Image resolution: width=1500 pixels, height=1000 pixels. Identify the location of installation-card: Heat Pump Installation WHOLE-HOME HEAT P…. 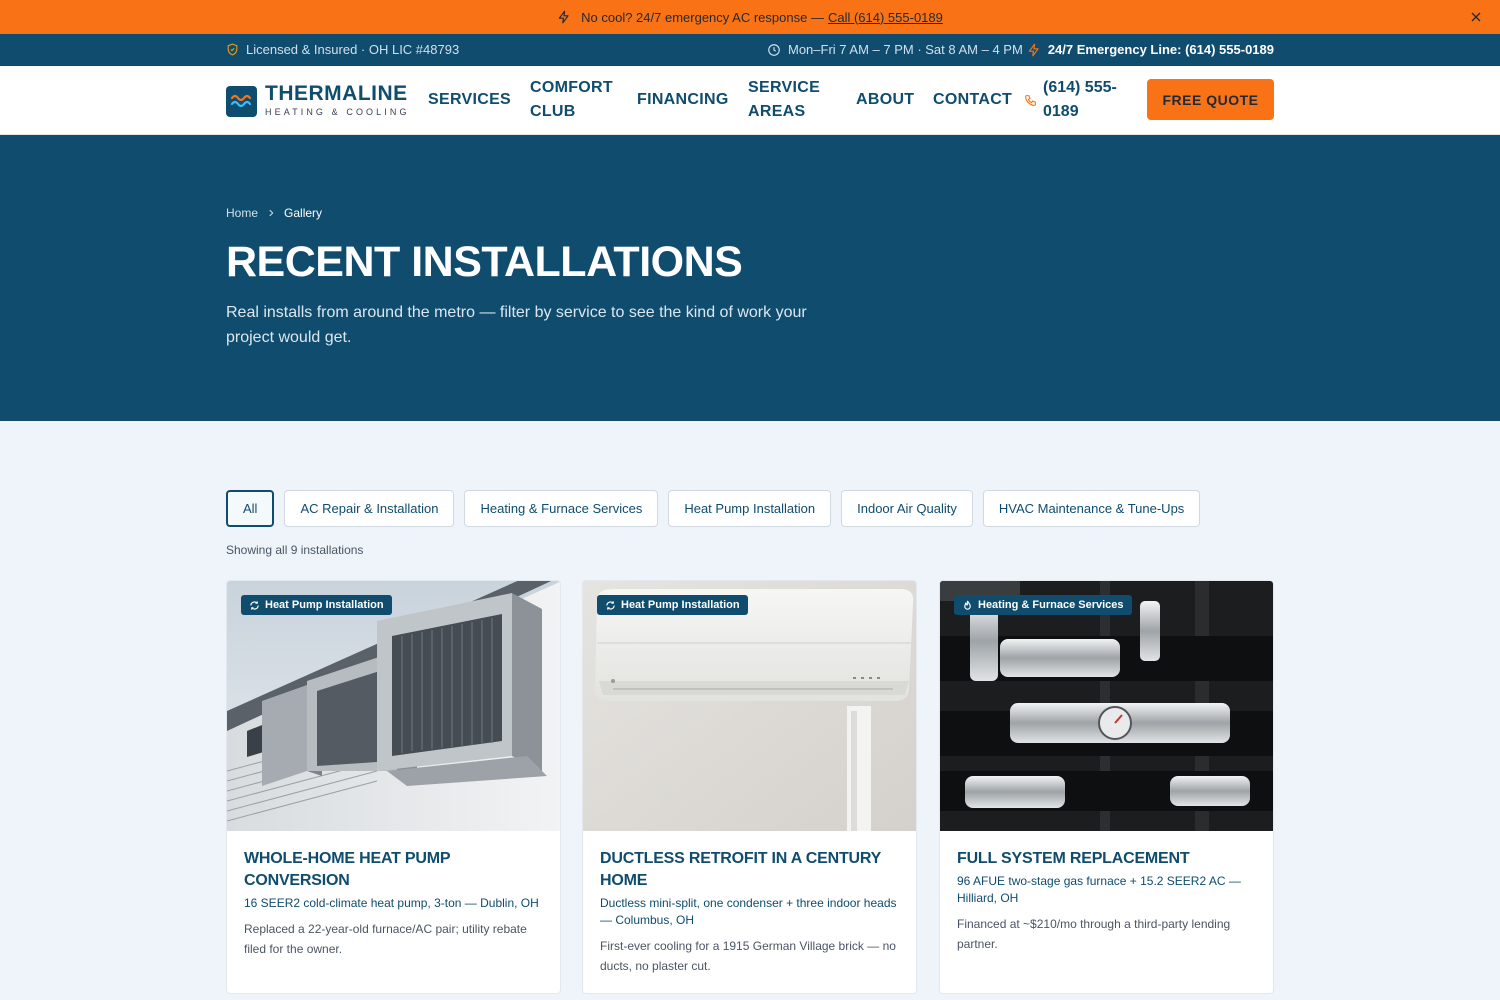
(393, 787).